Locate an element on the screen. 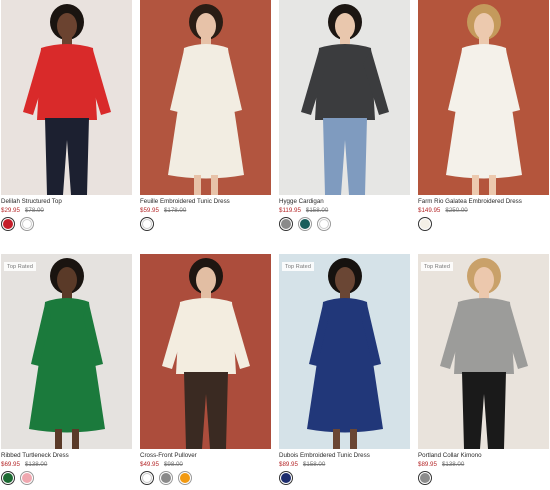 The height and width of the screenshot is (490, 550). sale-price: $59.95 is located at coordinates (149, 210).